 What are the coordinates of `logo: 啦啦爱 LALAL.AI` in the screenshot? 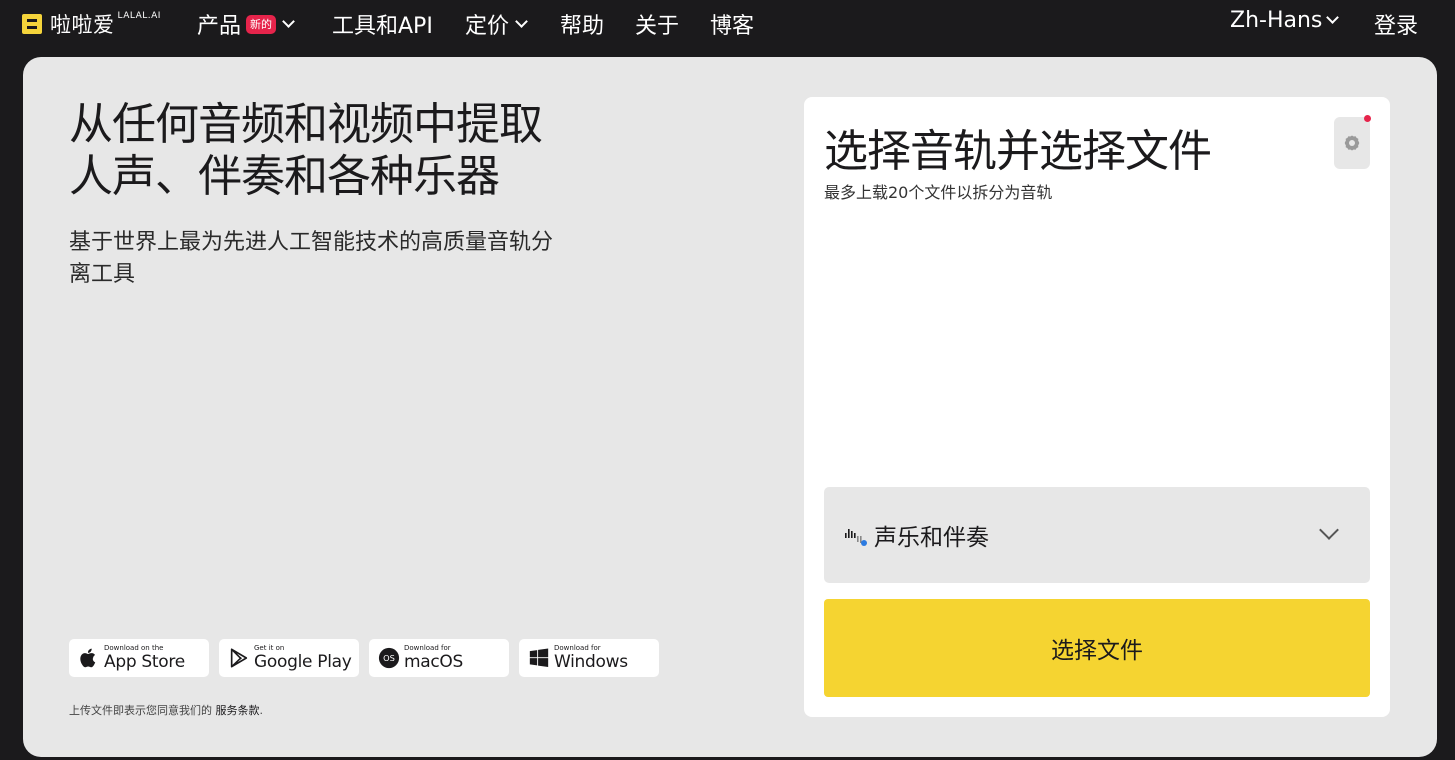 It's located at (91, 24).